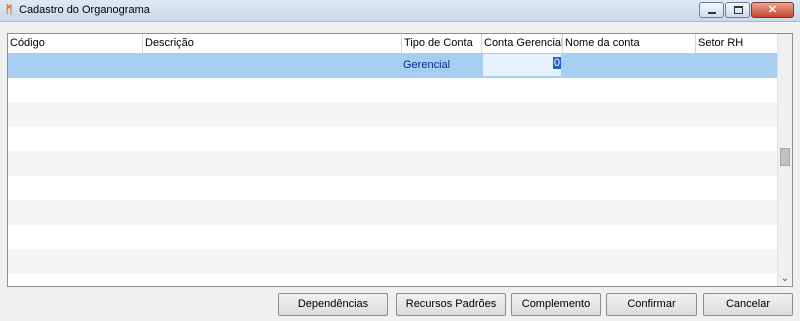 The image size is (800, 321). What do you see at coordinates (737, 43) in the screenshot?
I see `column-header-setor-rh: Setor RH` at bounding box center [737, 43].